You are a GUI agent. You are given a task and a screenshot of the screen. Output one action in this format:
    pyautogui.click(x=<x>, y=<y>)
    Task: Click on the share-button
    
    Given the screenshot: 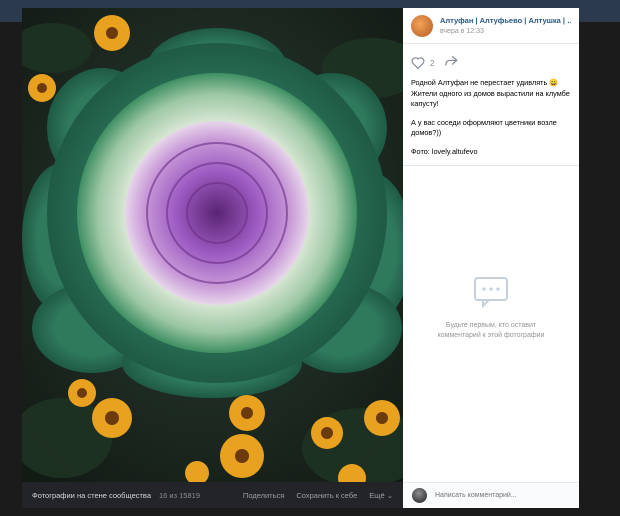 What is the action you would take?
    pyautogui.click(x=451, y=63)
    